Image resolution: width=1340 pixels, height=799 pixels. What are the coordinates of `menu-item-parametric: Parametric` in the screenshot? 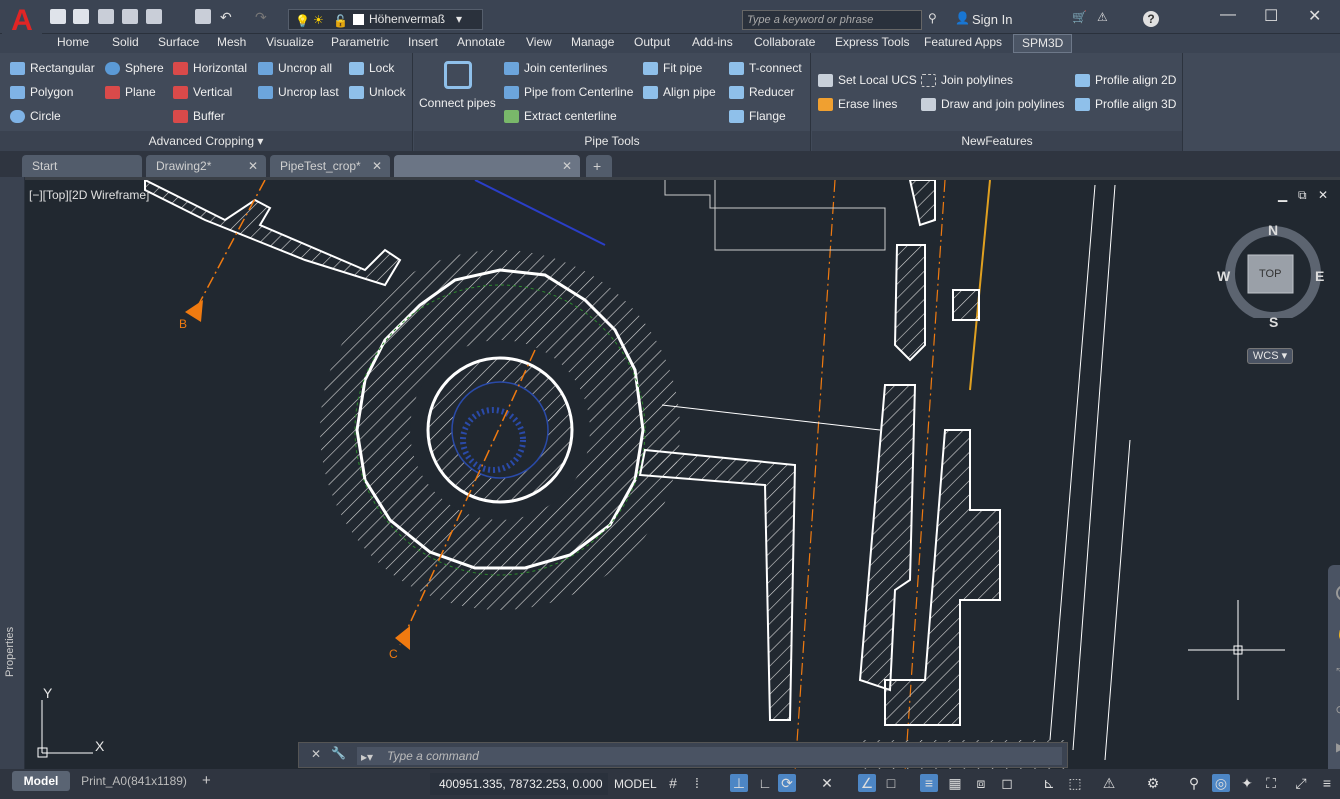 It's located at (360, 42).